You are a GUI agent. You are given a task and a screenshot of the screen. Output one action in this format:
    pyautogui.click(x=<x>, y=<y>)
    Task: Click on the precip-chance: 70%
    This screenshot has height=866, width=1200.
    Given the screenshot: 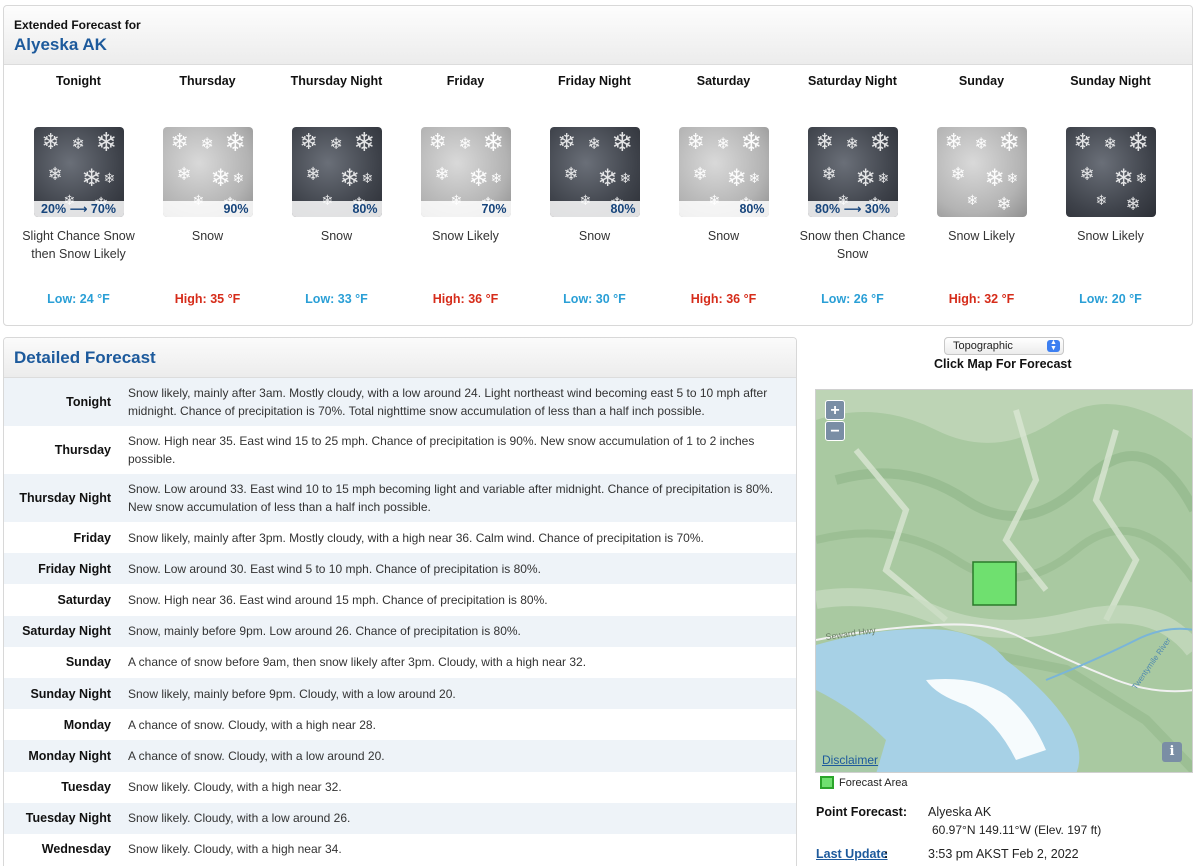 What is the action you would take?
    pyautogui.click(x=465, y=209)
    